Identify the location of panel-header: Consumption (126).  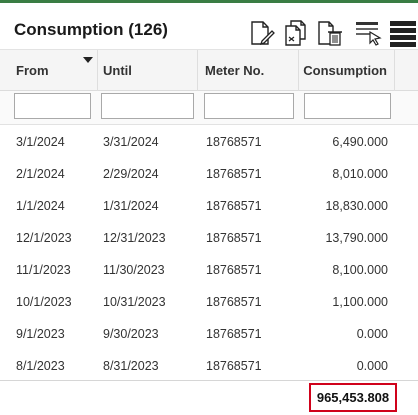
(209, 26).